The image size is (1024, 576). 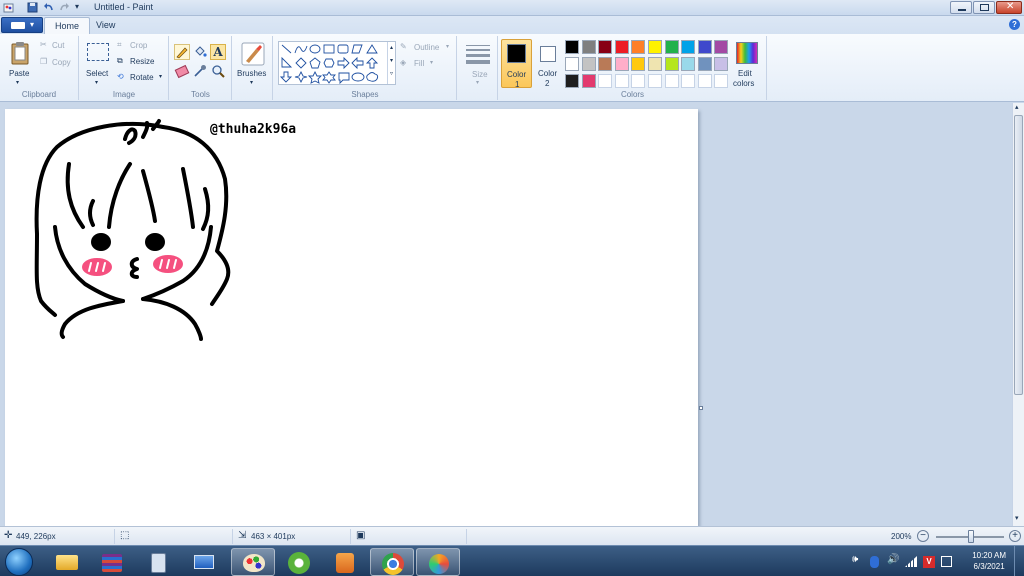 What do you see at coordinates (984, 7) in the screenshot?
I see `maximize-button` at bounding box center [984, 7].